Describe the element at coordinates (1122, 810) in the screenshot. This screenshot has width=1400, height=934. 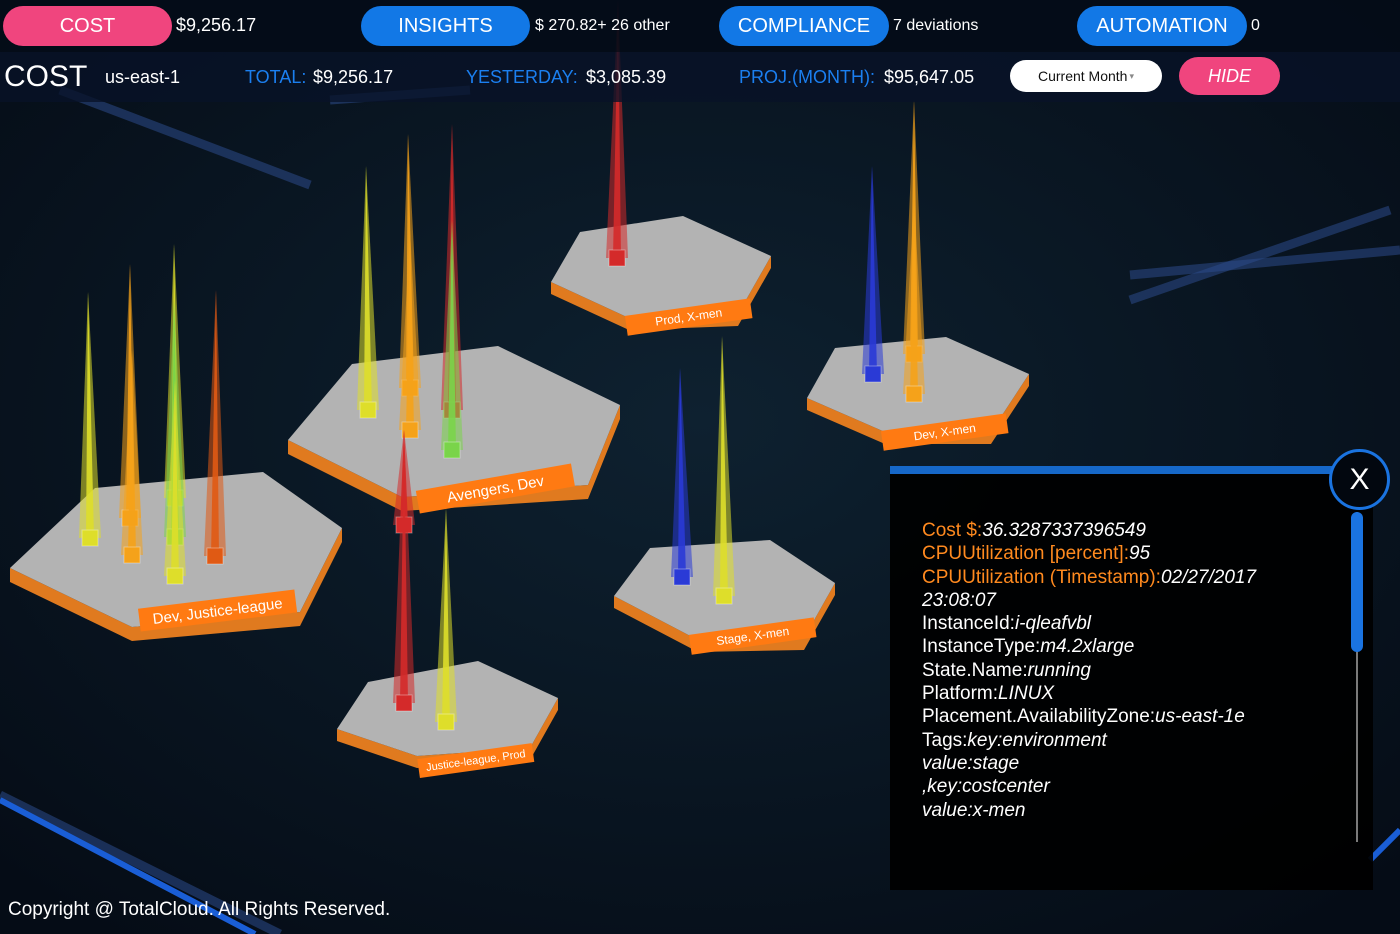
I see `detail-row: value:x-men` at that location.